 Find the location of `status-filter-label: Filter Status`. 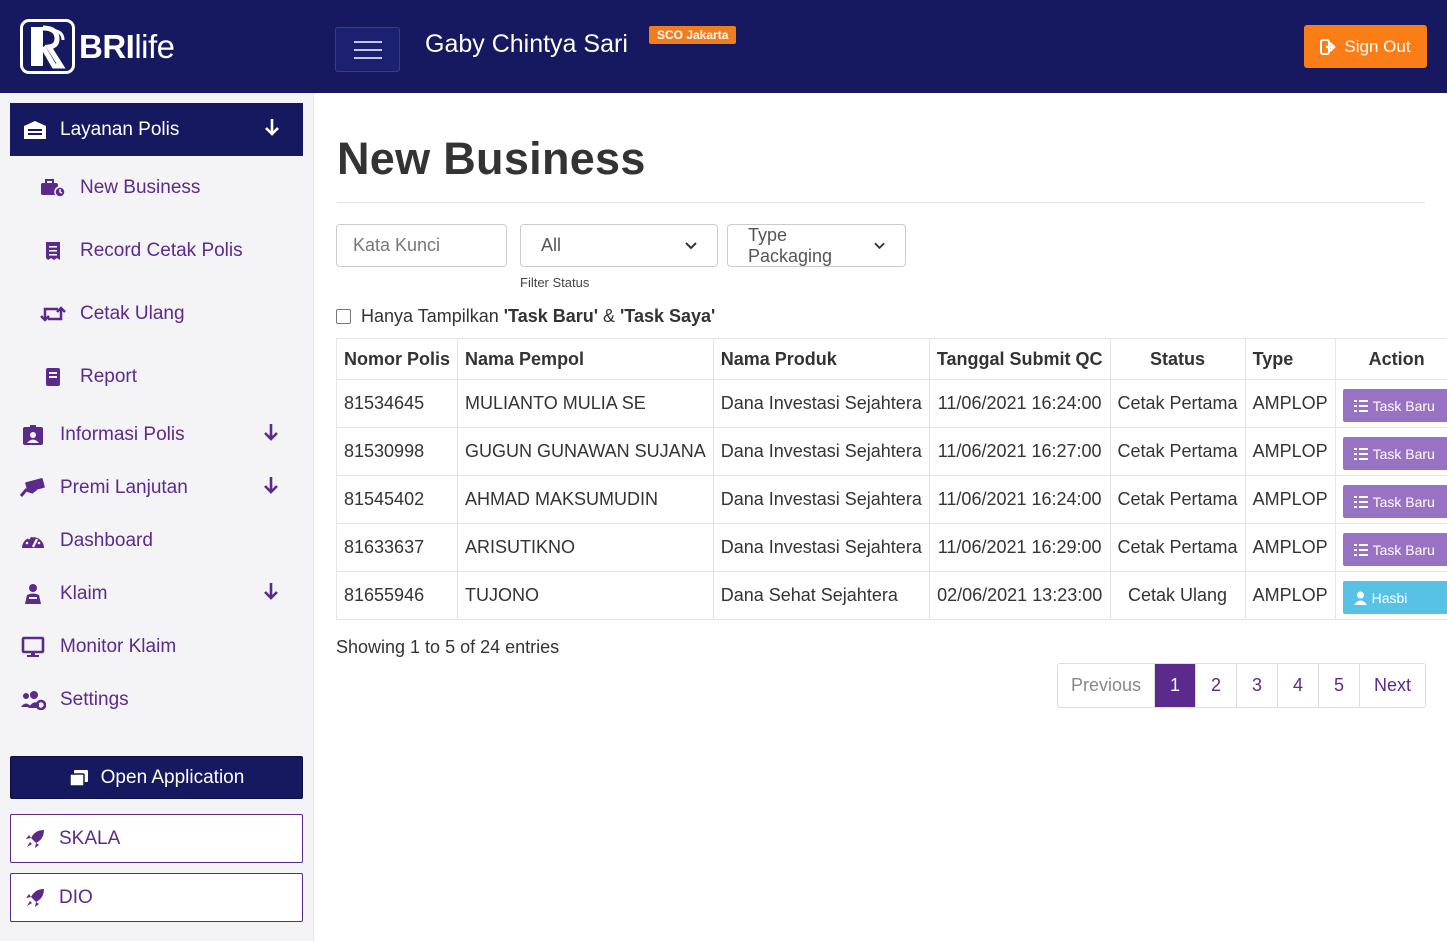

status-filter-label: Filter Status is located at coordinates (555, 282).